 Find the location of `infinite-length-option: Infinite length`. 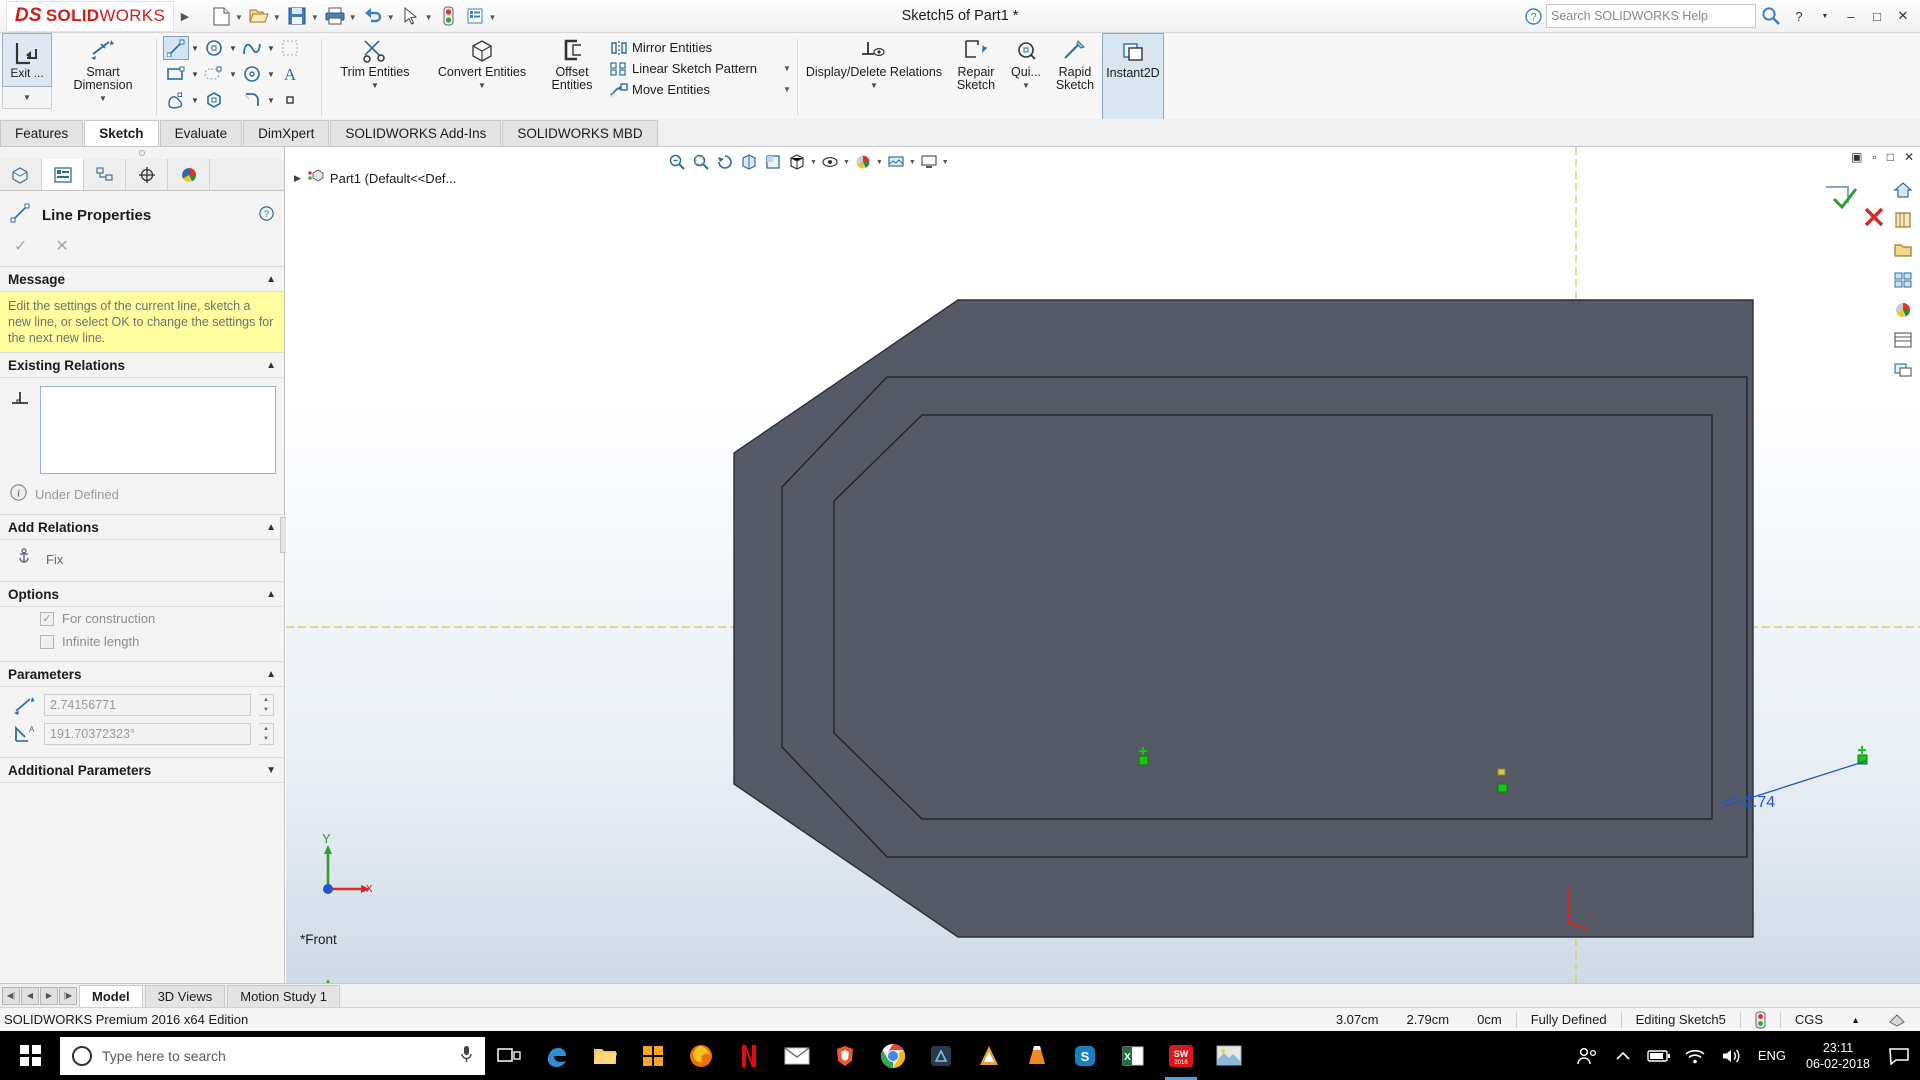

infinite-length-option: Infinite length is located at coordinates (142, 641).